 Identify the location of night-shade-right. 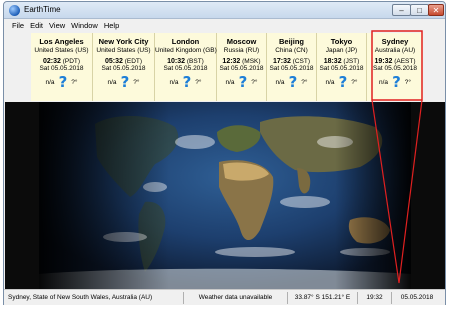
(373, 195).